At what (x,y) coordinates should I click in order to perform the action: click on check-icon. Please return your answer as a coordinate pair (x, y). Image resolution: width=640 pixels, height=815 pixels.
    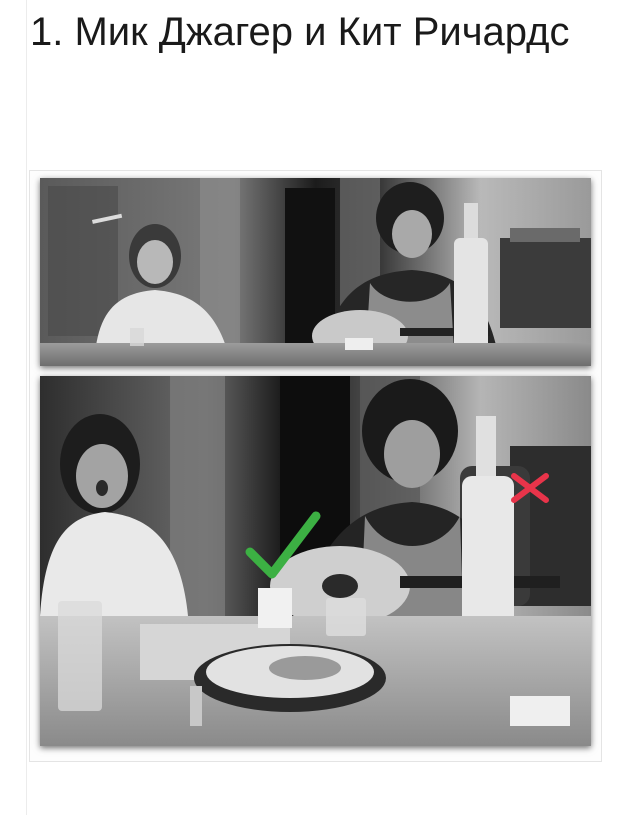
    Looking at the image, I should click on (283, 546).